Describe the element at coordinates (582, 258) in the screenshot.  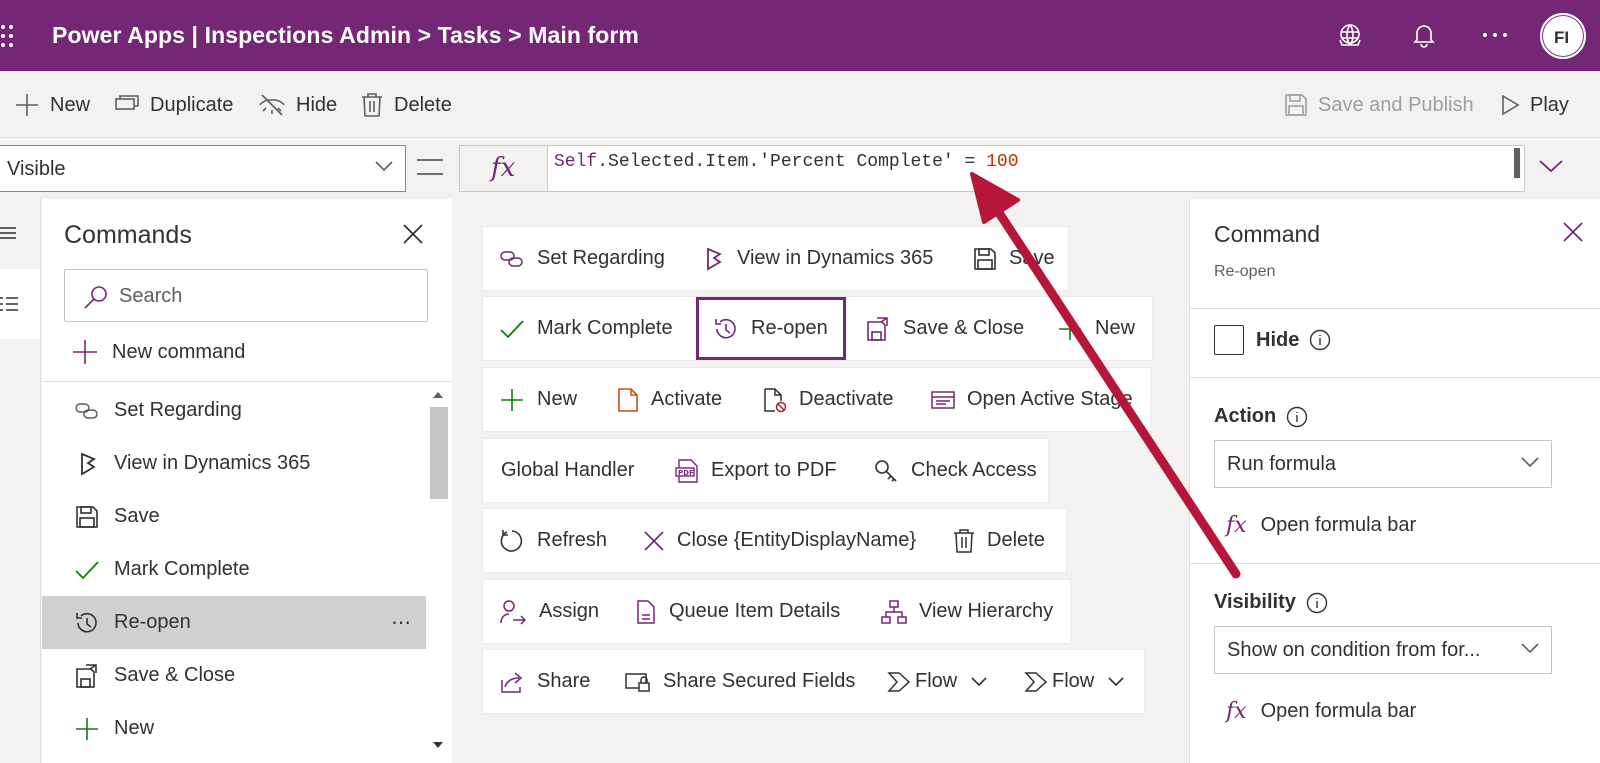
I see `set-regarding-button: Set Regarding` at that location.